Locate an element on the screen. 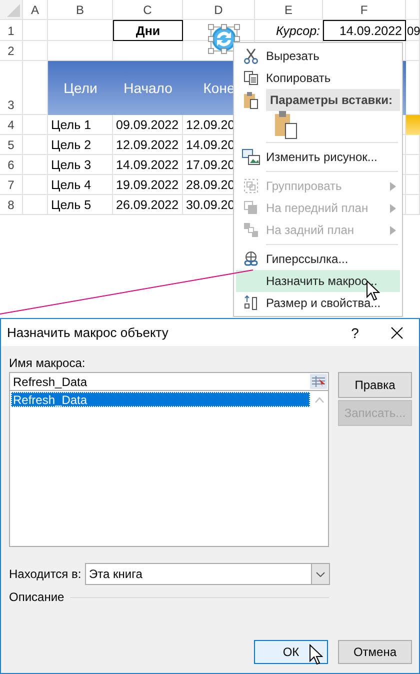 The image size is (420, 674). table-cell-text: 09 is located at coordinates (413, 31).